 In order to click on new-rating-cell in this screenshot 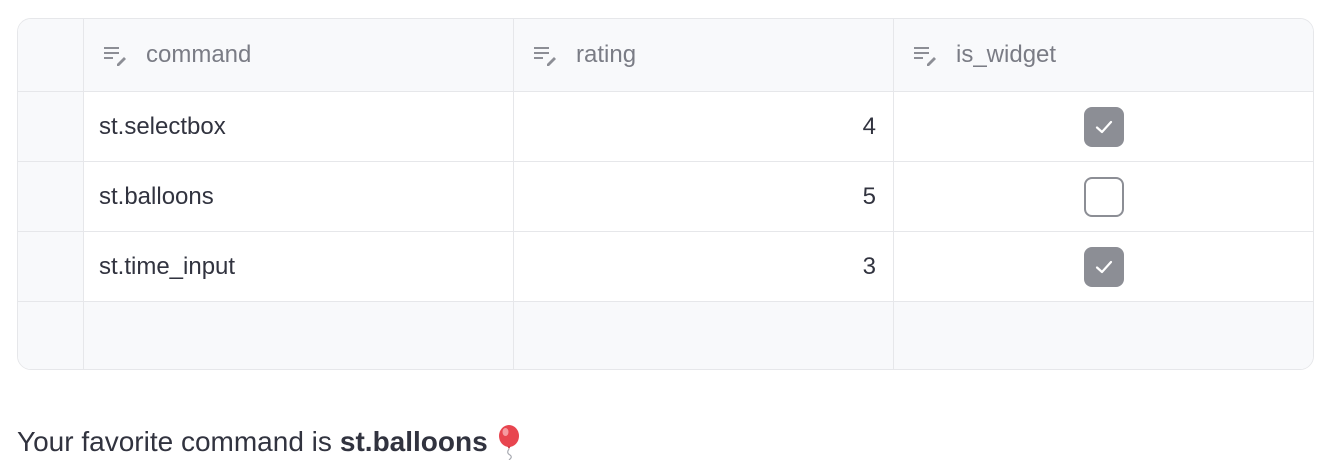, I will do `click(704, 335)`.